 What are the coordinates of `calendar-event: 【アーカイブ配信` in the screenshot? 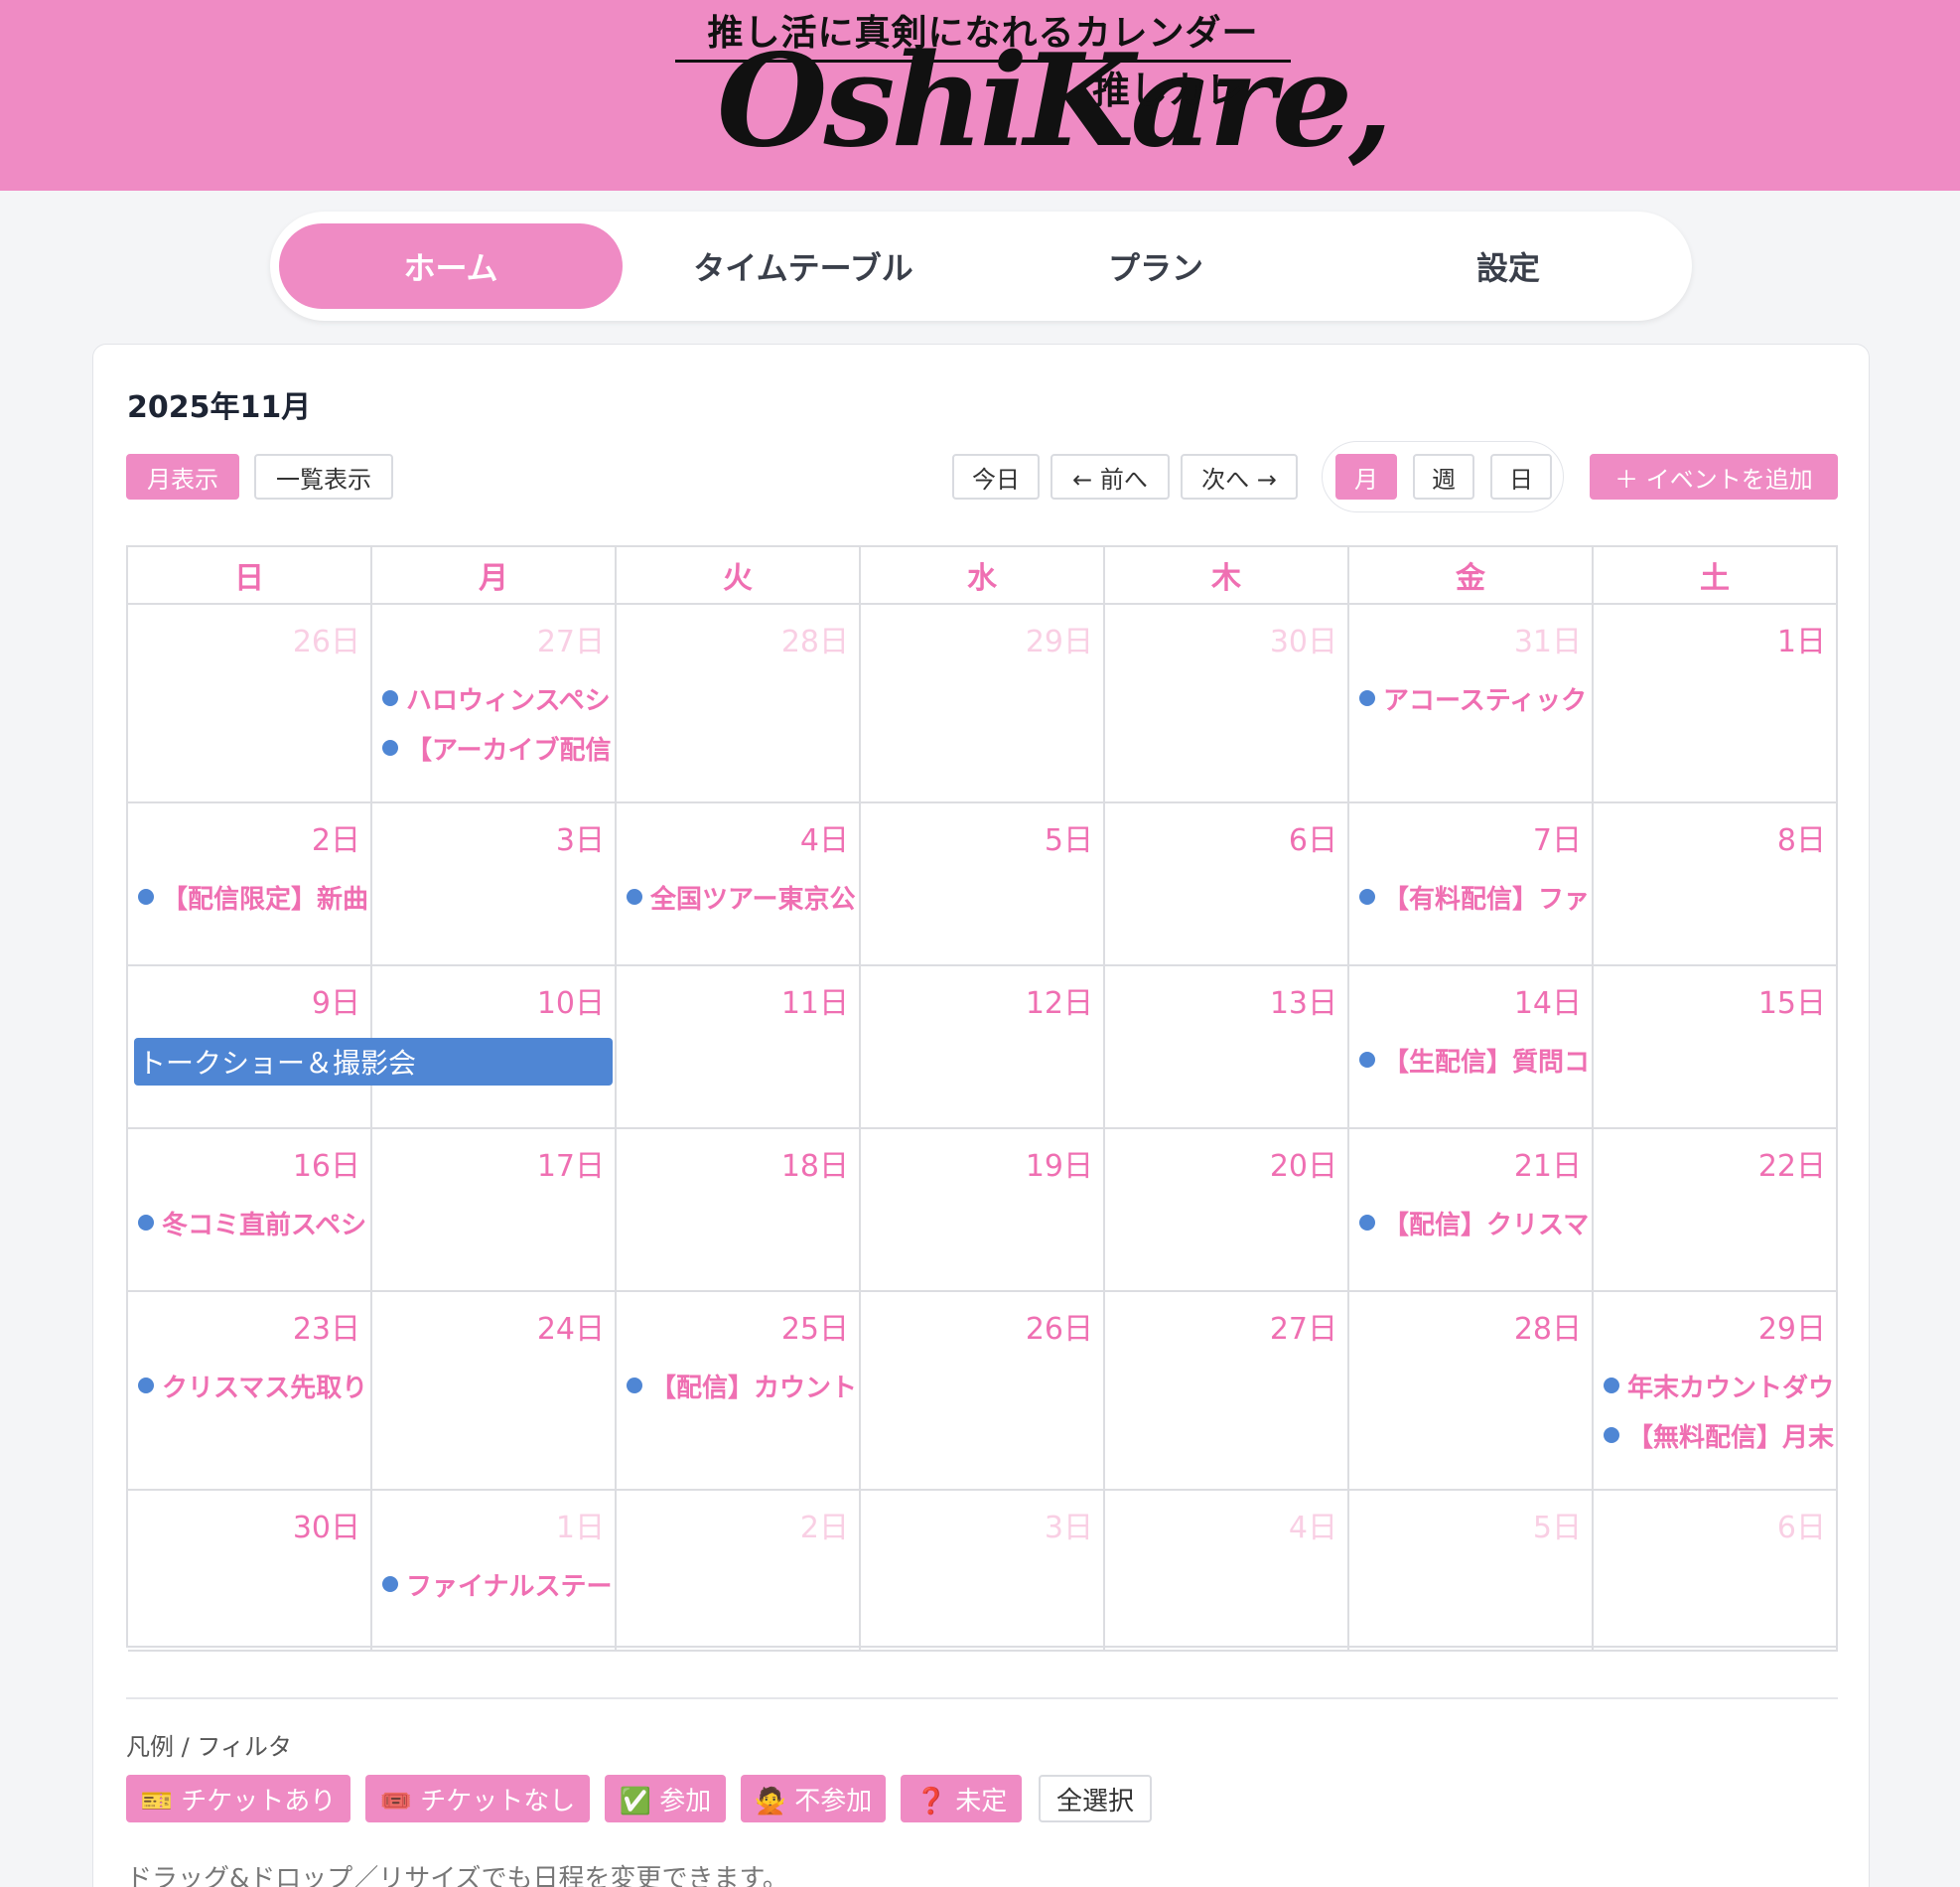 It's located at (497, 748).